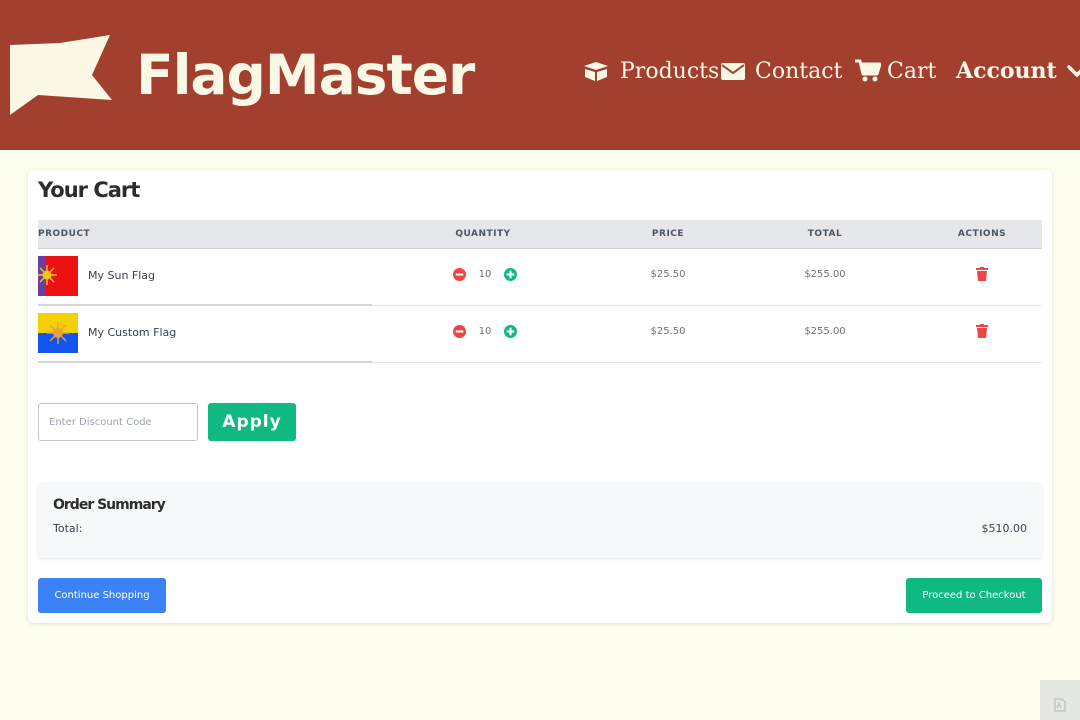  Describe the element at coordinates (912, 71) in the screenshot. I see `nav-cart-label: Cart` at that location.